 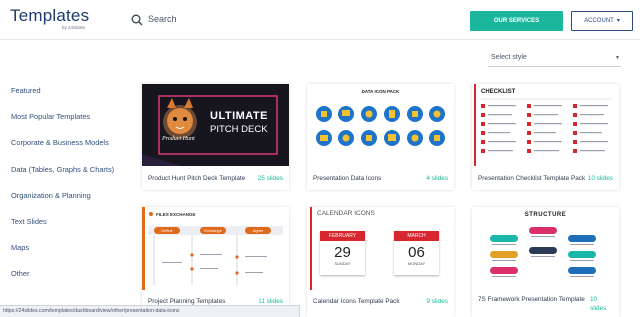 I want to click on slide-count: 4 slides, so click(x=437, y=178).